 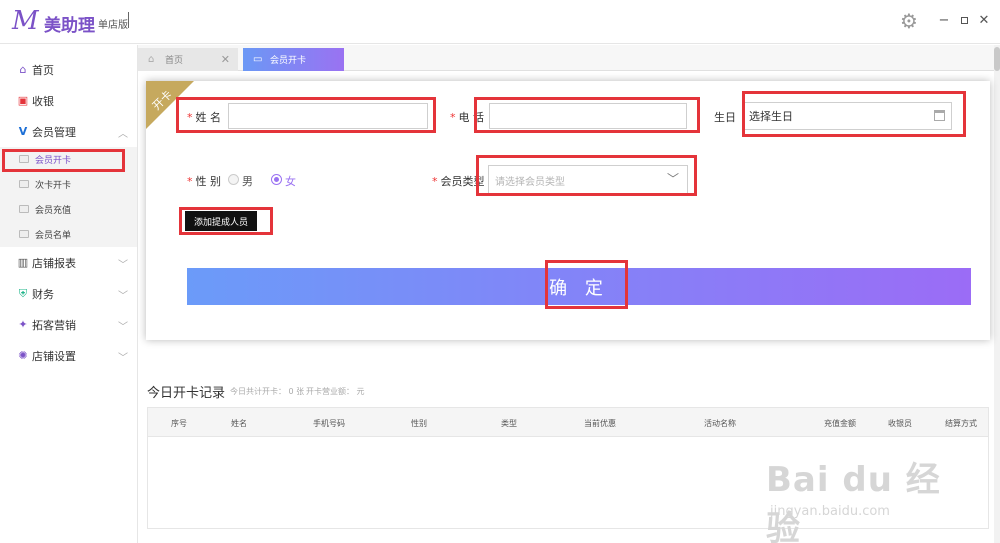 What do you see at coordinates (68, 101) in the screenshot?
I see `sidebar-item-cashier: ▣ 收银` at bounding box center [68, 101].